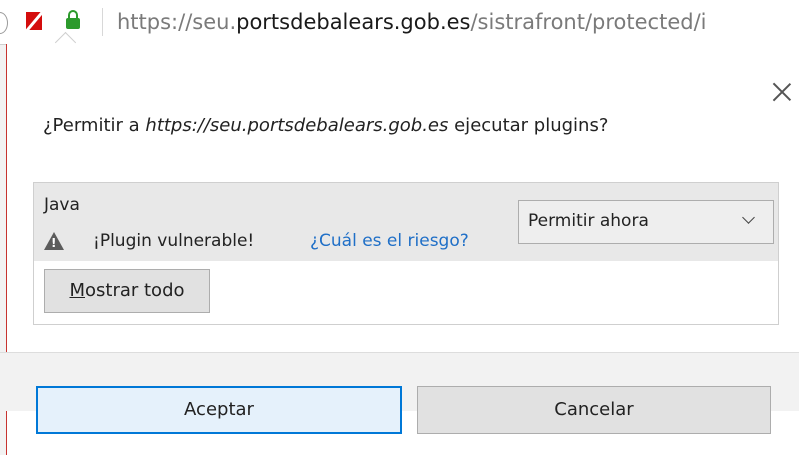 The height and width of the screenshot is (455, 805). Describe the element at coordinates (588, 221) in the screenshot. I see `permission-selected-value: Permitir ahora` at that location.